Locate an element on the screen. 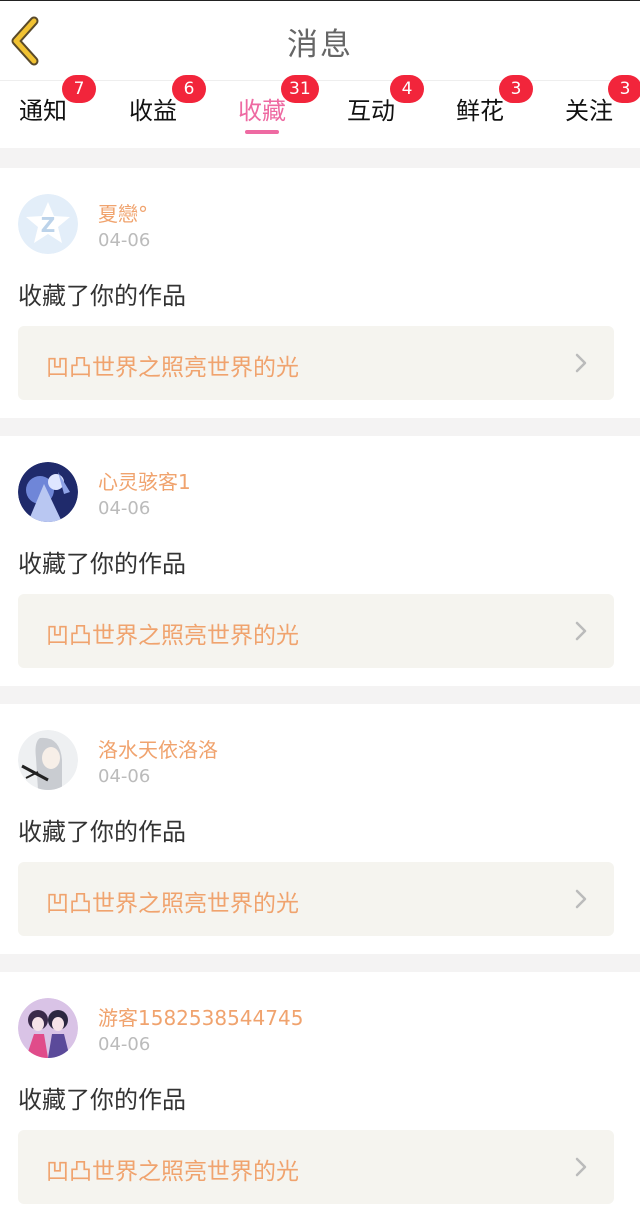 The height and width of the screenshot is (1206, 640). tab-interactions: 互动 4 is located at coordinates (371, 112).